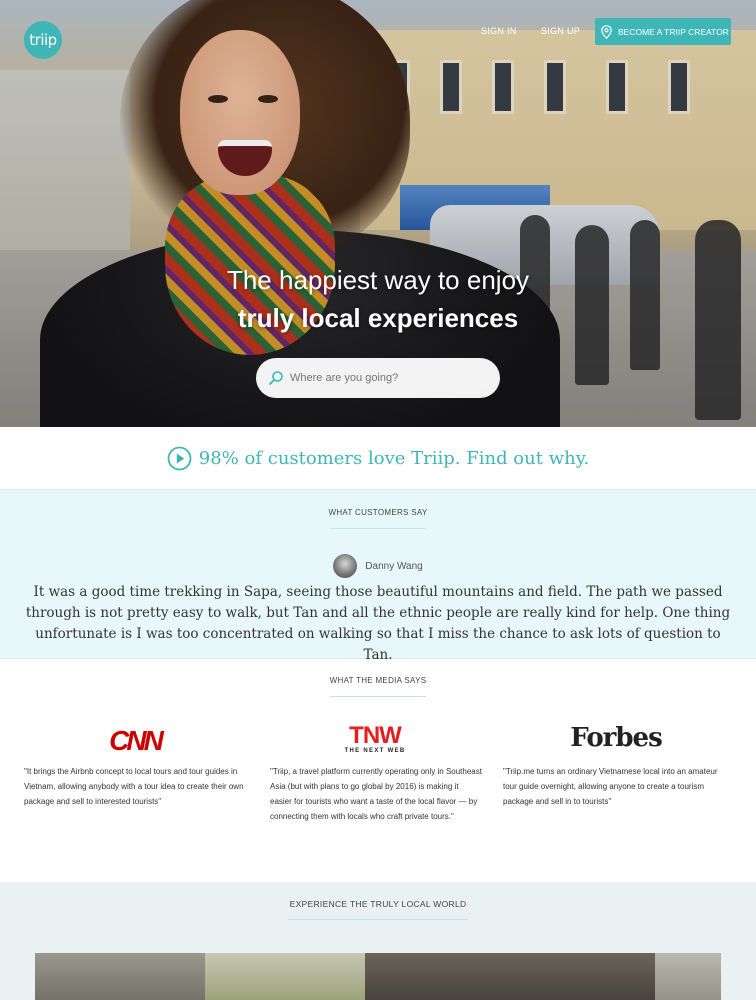 The width and height of the screenshot is (756, 1000). Describe the element at coordinates (499, 31) in the screenshot. I see `sign-in-link: SIGN IN` at that location.